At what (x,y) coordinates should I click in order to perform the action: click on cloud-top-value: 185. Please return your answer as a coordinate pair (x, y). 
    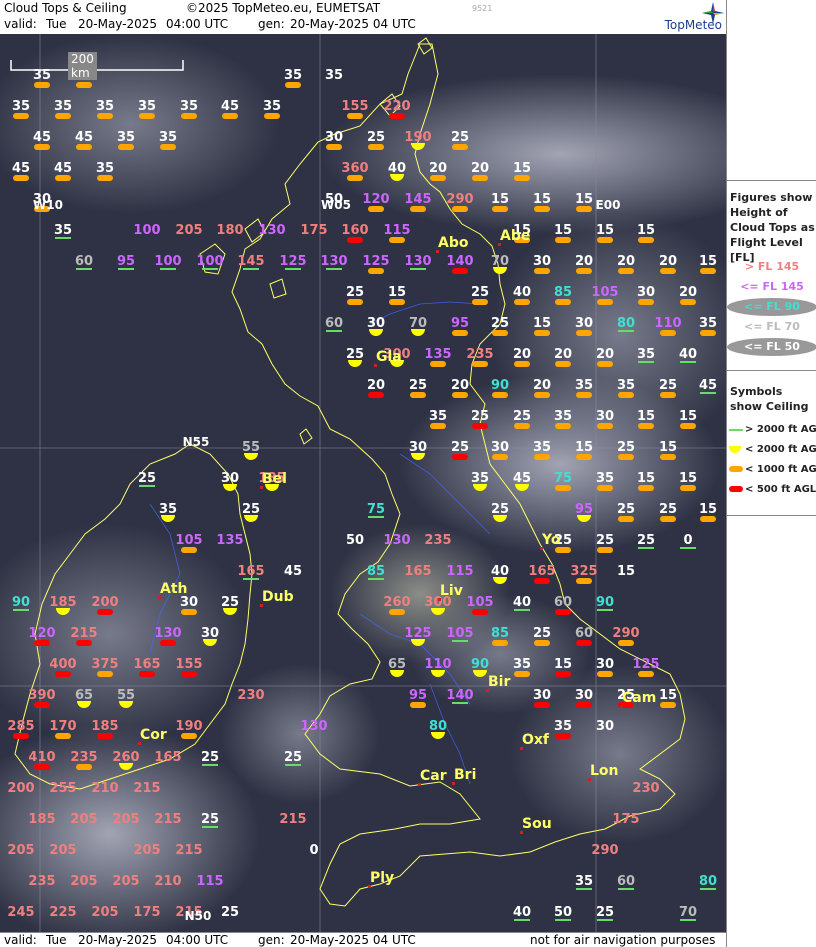
    Looking at the image, I should click on (41, 819).